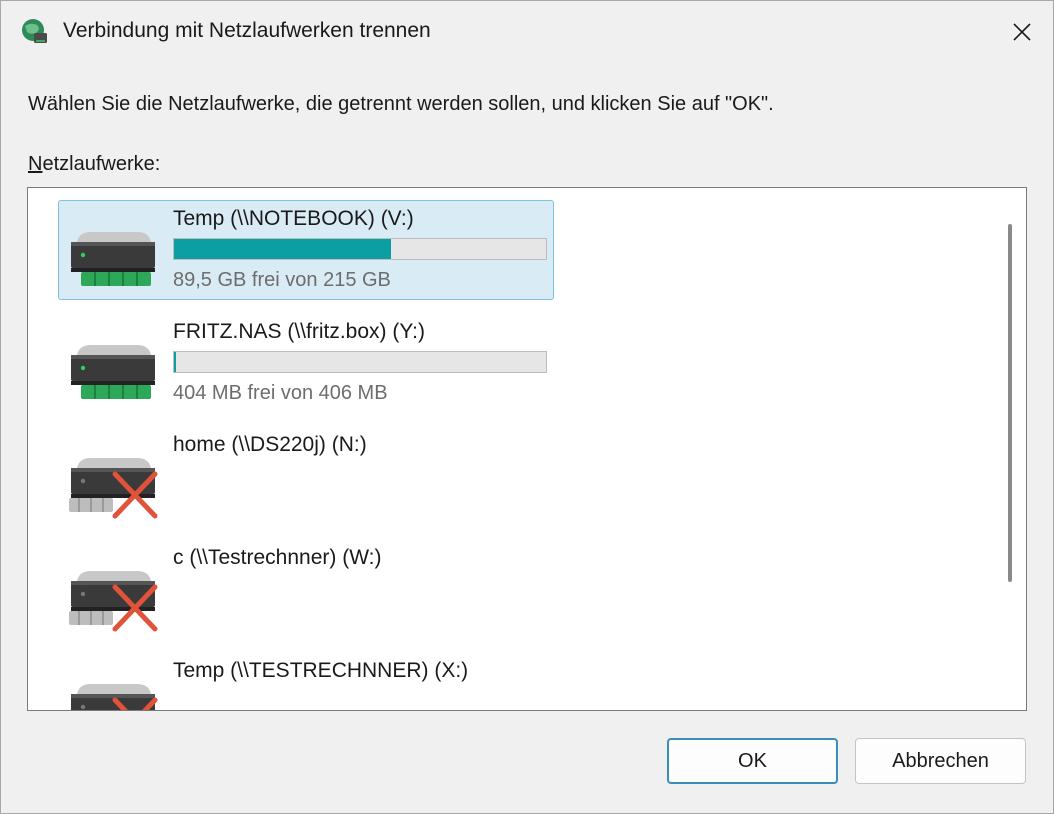 This screenshot has height=814, width=1054. What do you see at coordinates (247, 30) in the screenshot?
I see `window-title: Verbindung mit Netzlaufwerken trennen` at bounding box center [247, 30].